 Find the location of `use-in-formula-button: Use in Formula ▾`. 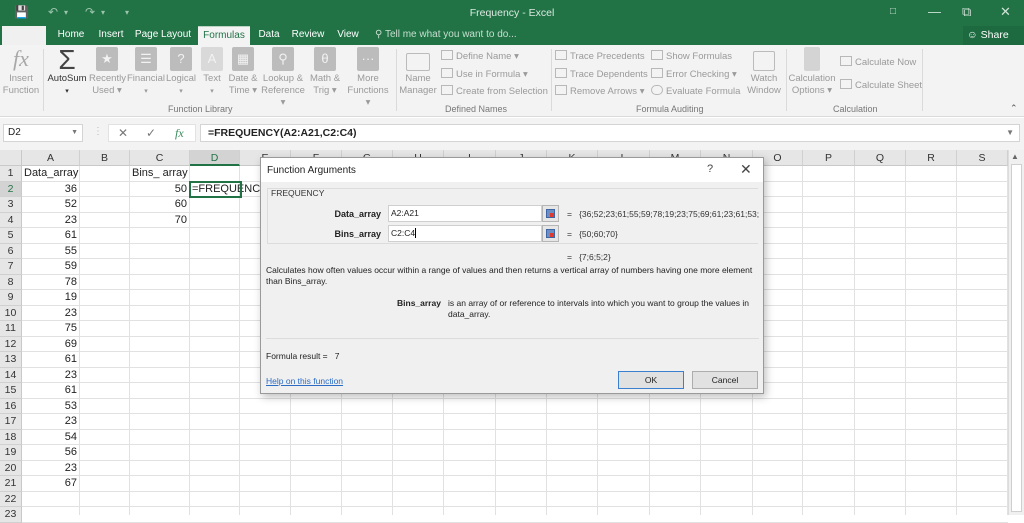

use-in-formula-button: Use in Formula ▾ is located at coordinates (484, 74).